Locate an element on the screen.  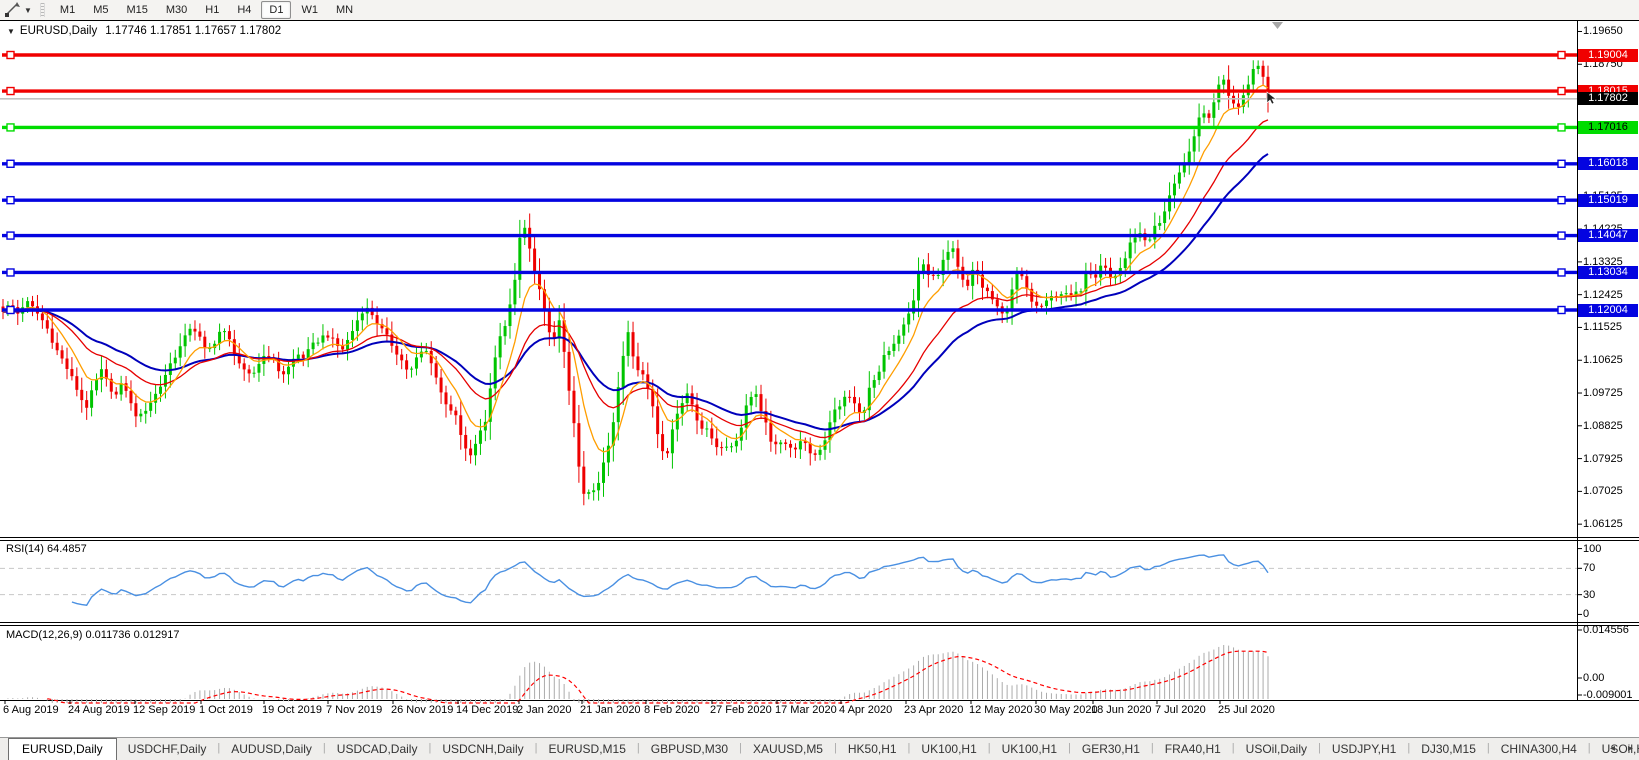
date-axis-label: 7 Nov 2019 is located at coordinates (354, 710).